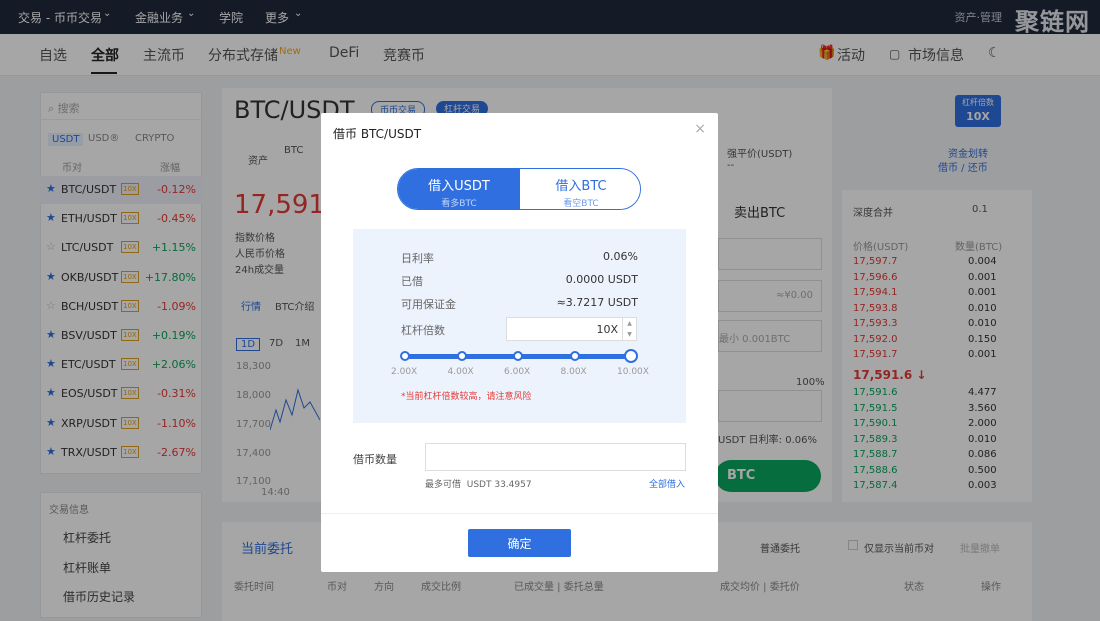 Image resolution: width=1100 pixels, height=621 pixels. What do you see at coordinates (517, 372) in the screenshot?
I see `slider-tick-label: 6.00X` at bounding box center [517, 372].